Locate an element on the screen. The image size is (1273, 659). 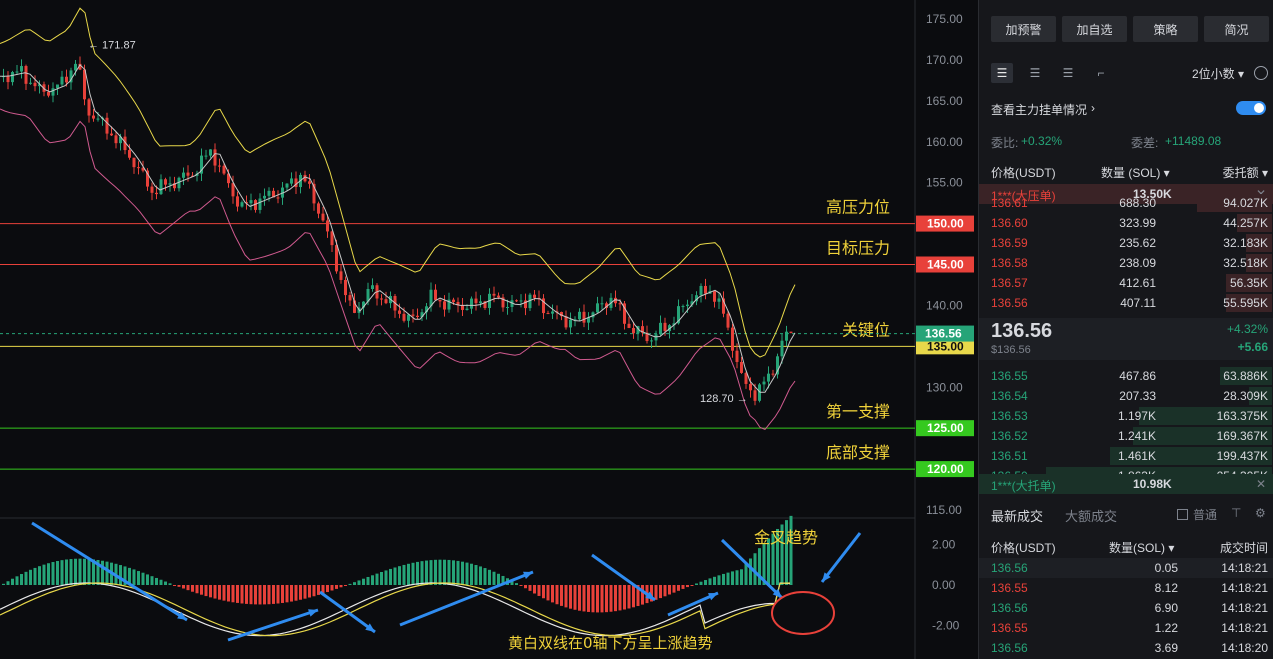
overview-button: 简况 is located at coordinates (1236, 29).